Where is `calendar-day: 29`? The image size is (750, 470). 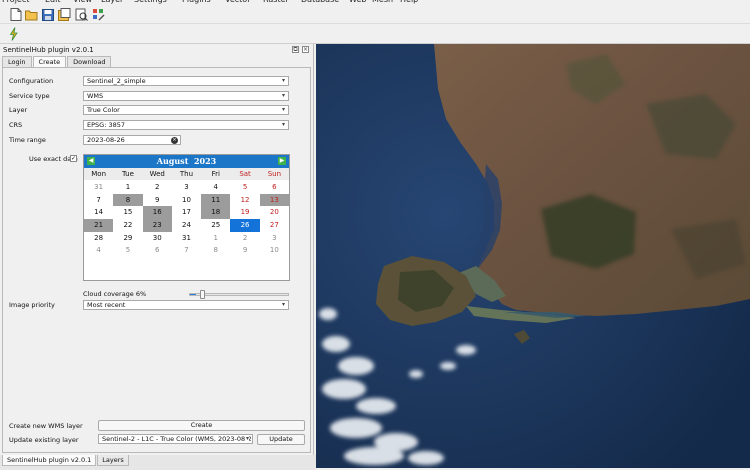 calendar-day: 29 is located at coordinates (127, 238).